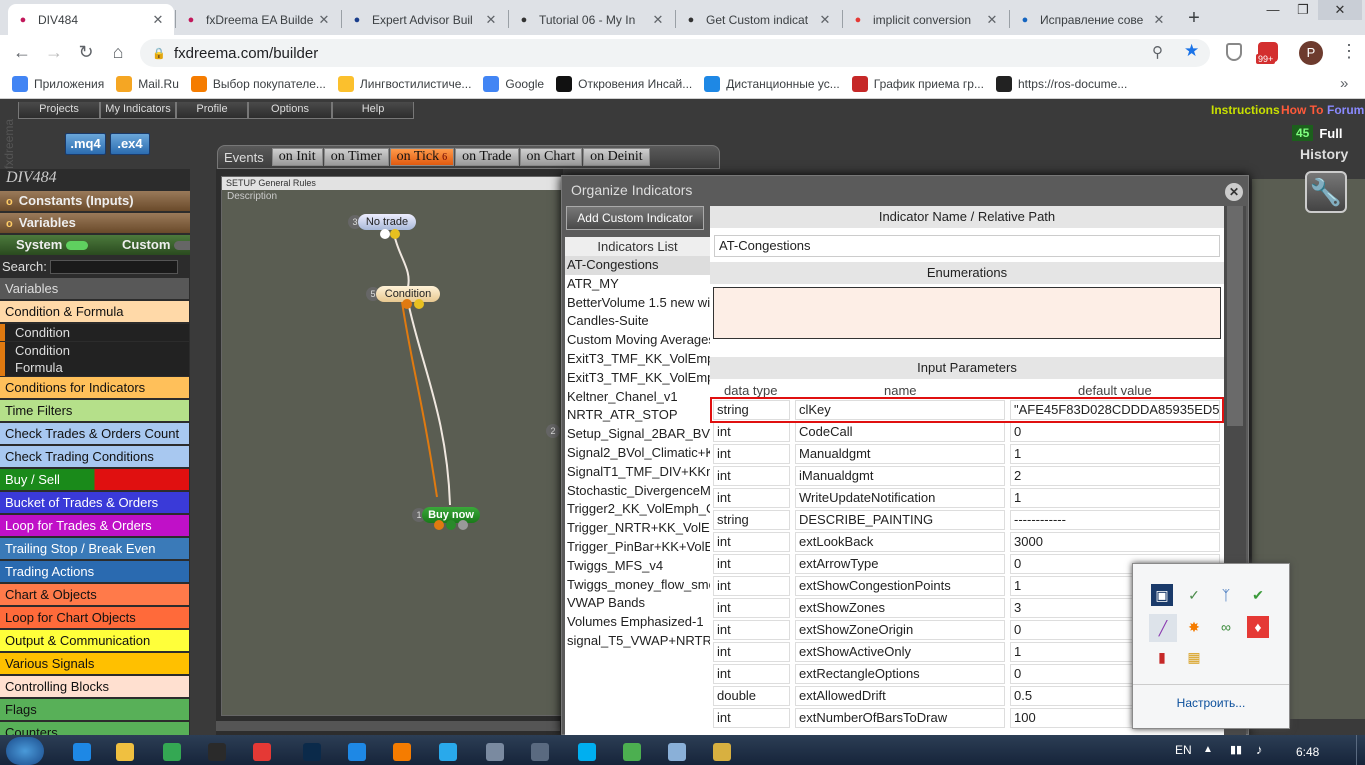 The height and width of the screenshot is (765, 1365). Describe the element at coordinates (900, 432) in the screenshot. I see `param-name-field: CodeCall` at that location.